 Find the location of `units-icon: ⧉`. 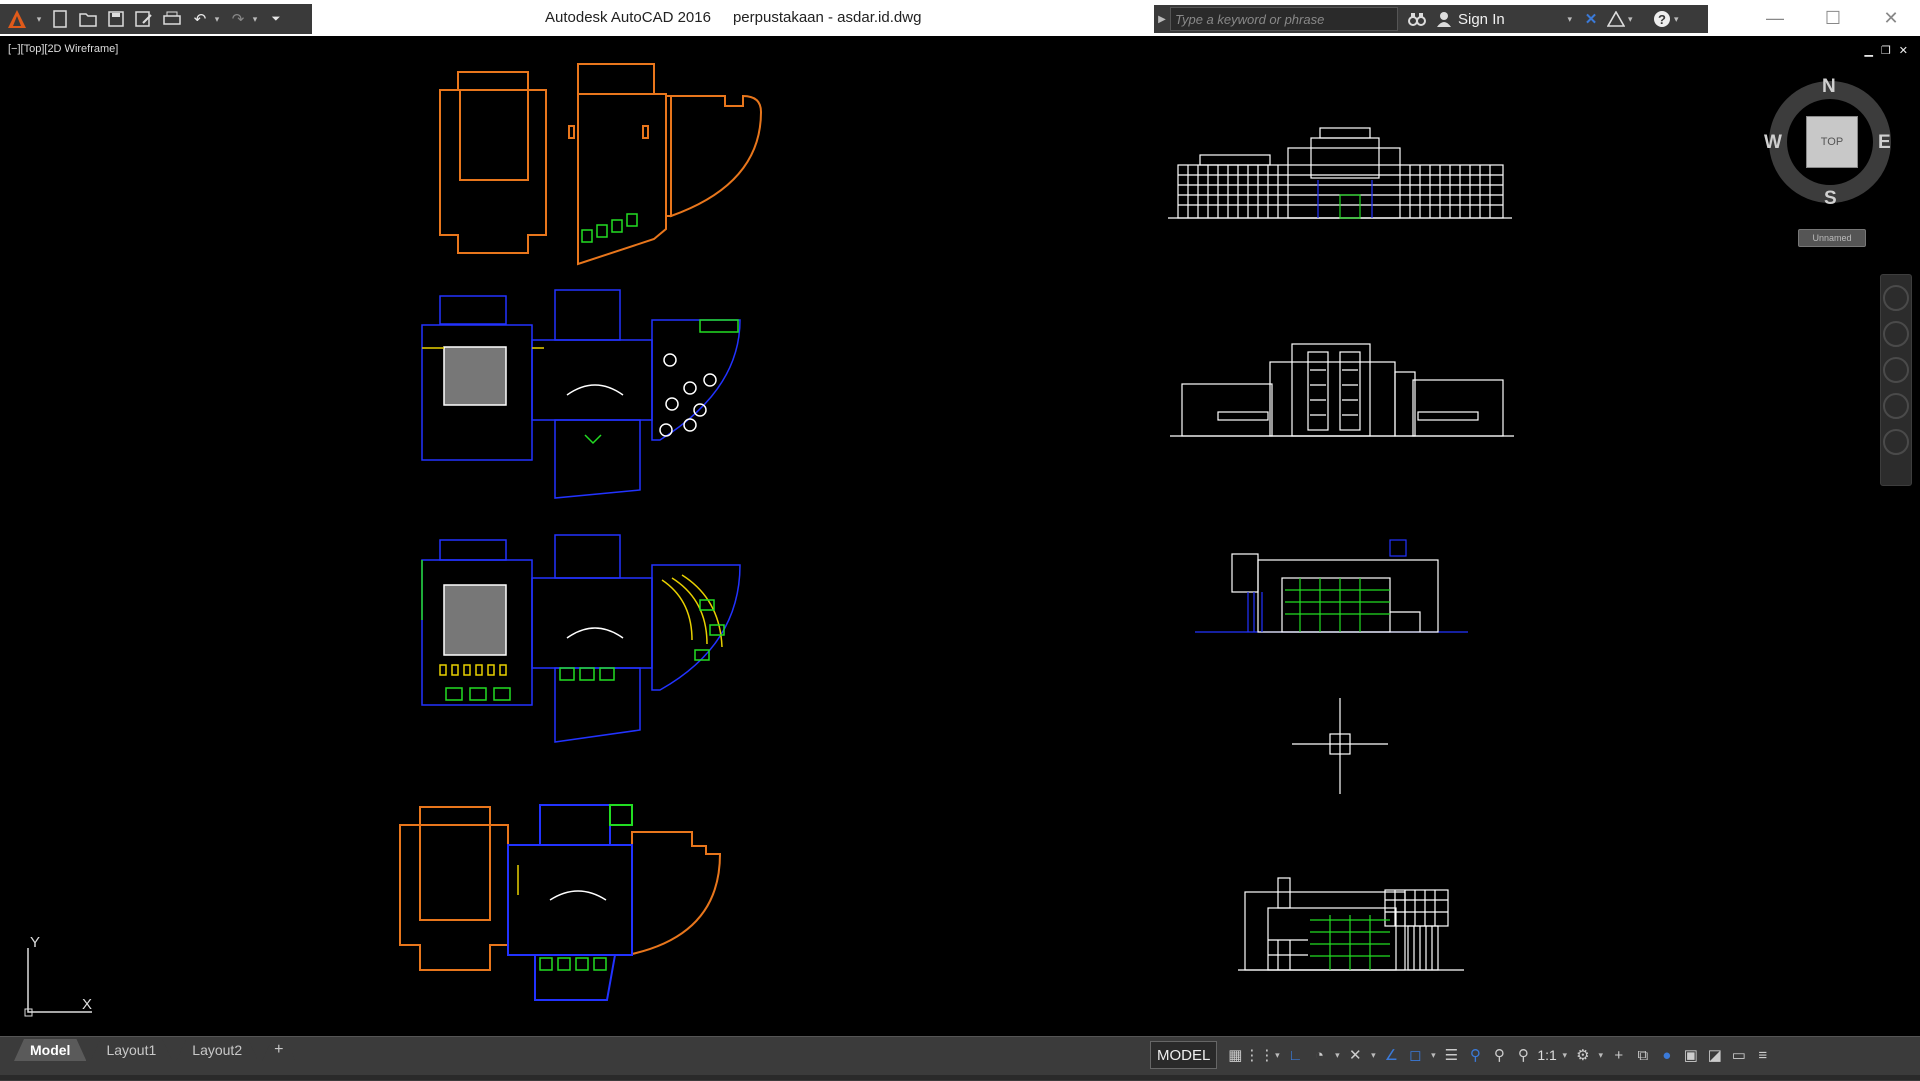

units-icon: ⧉ is located at coordinates (1643, 1055).